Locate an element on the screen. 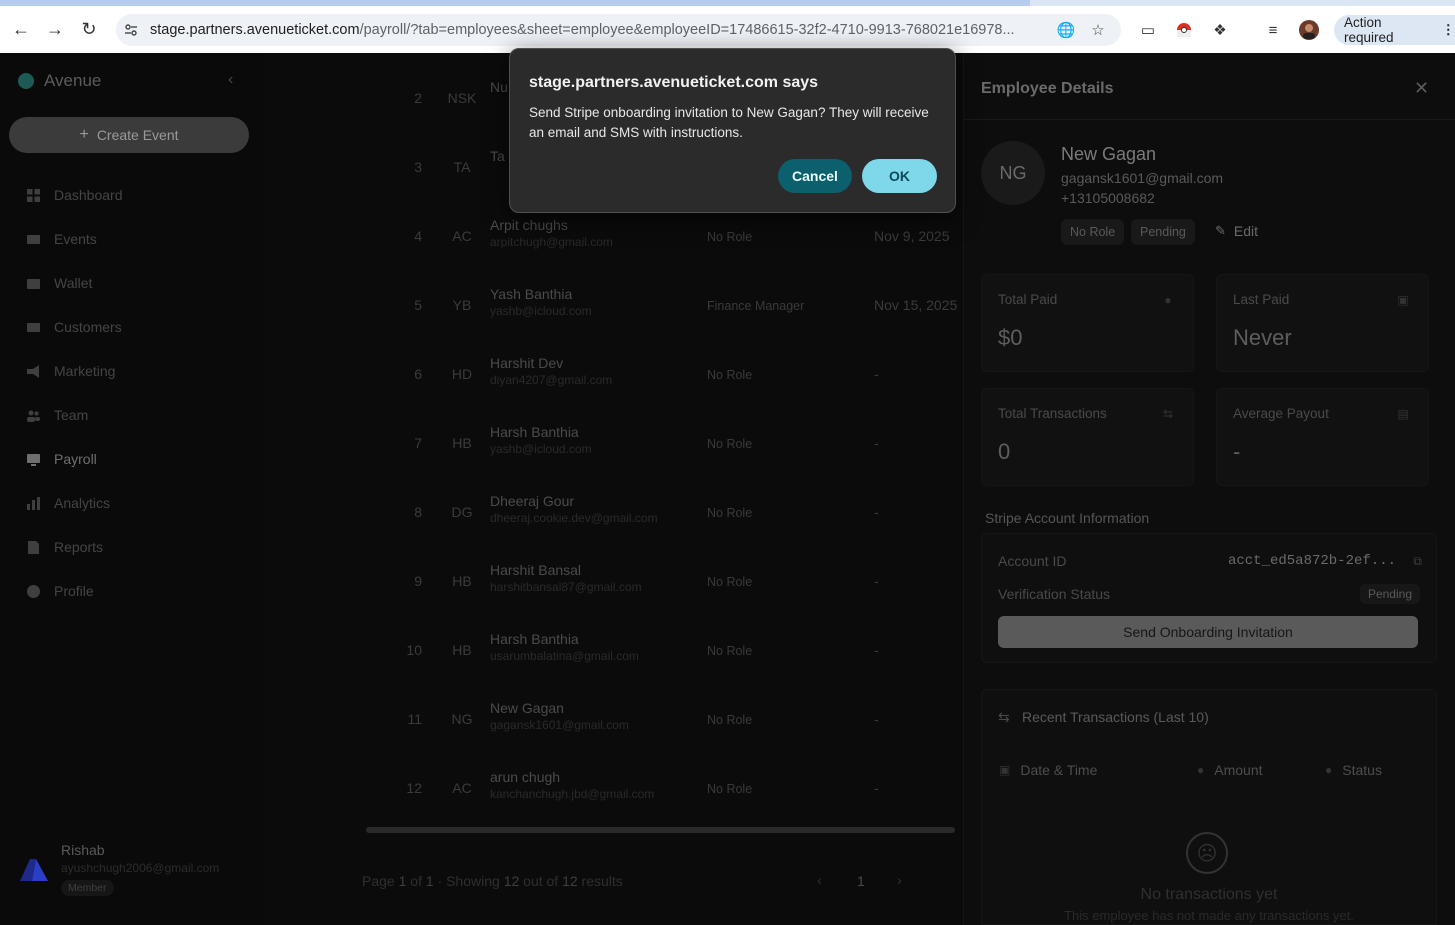  row-initials: NSK is located at coordinates (462, 98).